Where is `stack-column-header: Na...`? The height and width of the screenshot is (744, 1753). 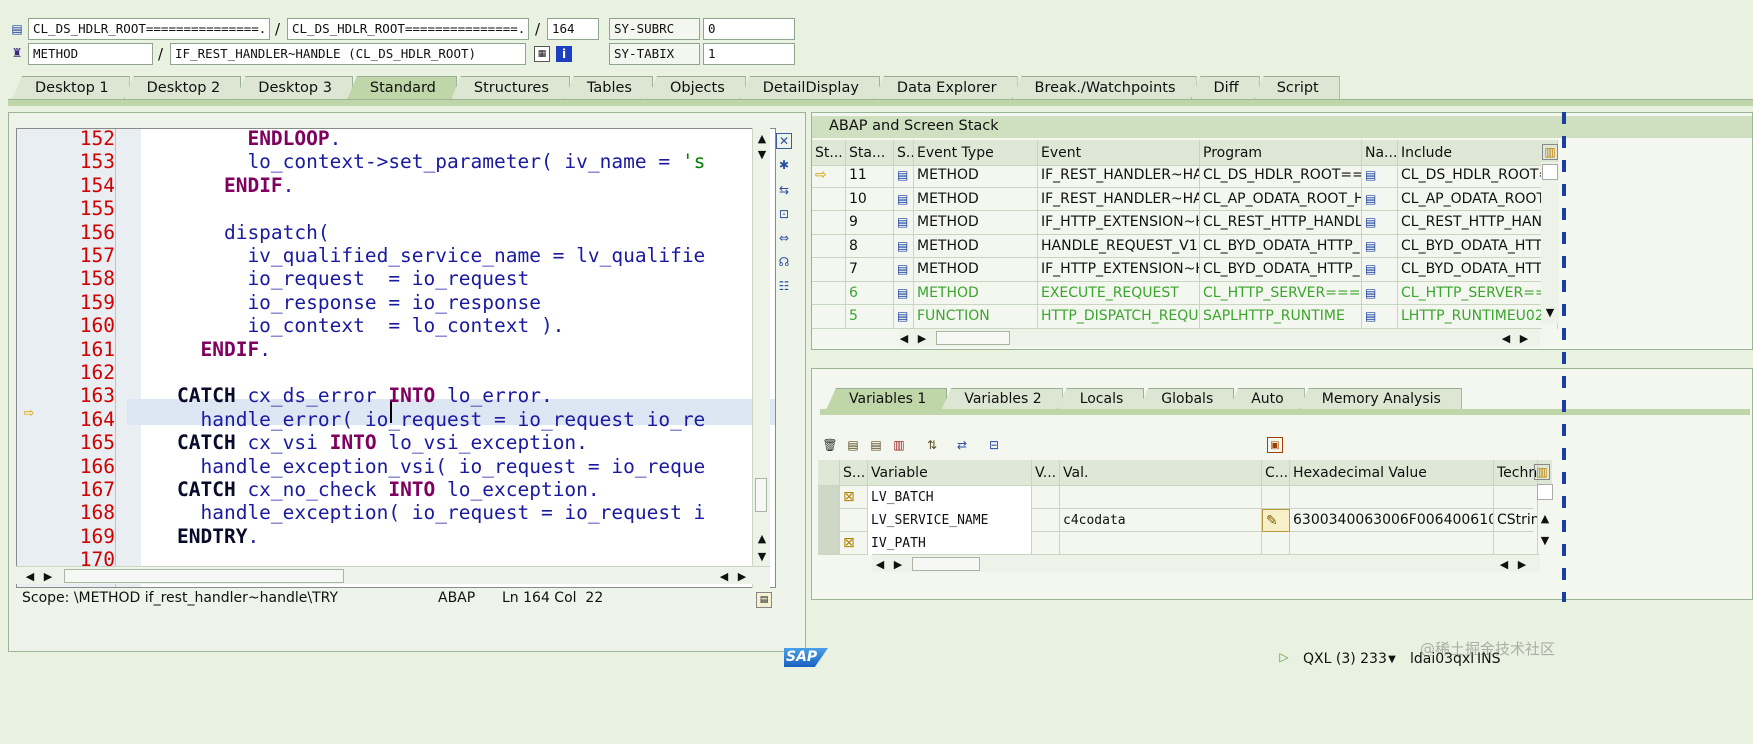 stack-column-header: Na... is located at coordinates (1380, 153).